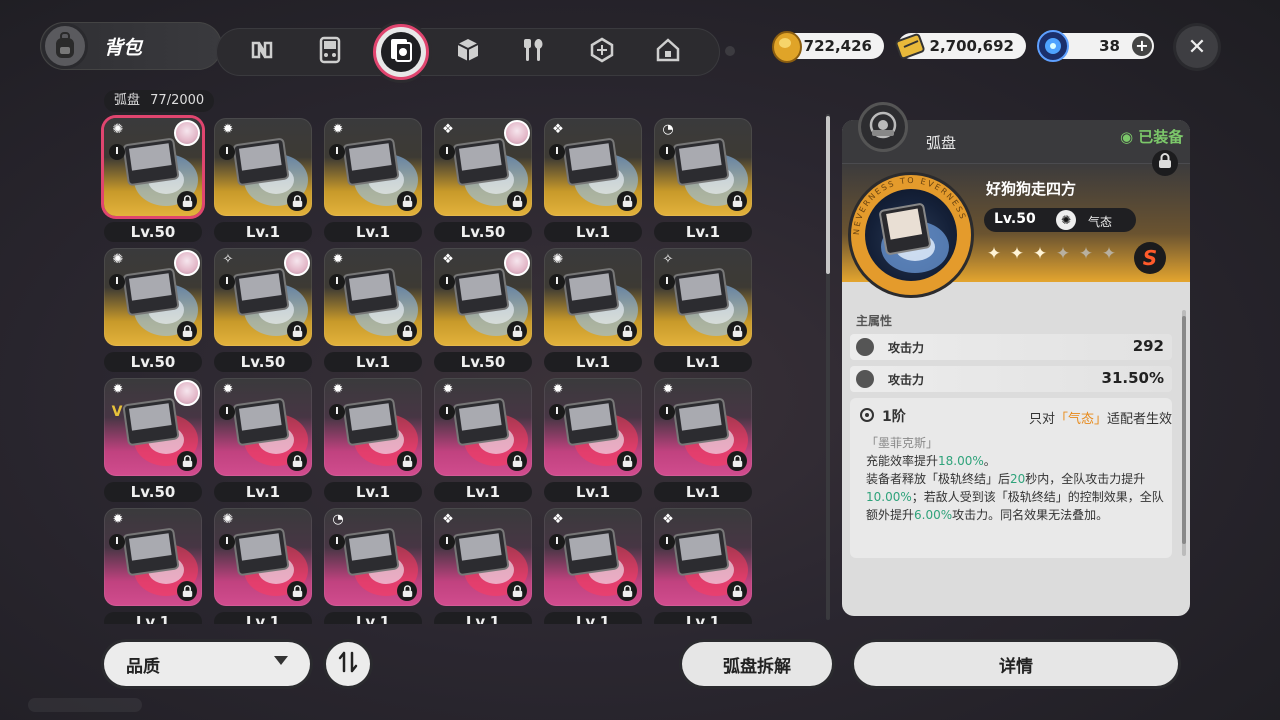 This screenshot has width=1280, height=720. I want to click on disc-card-icon, so click(401, 52).